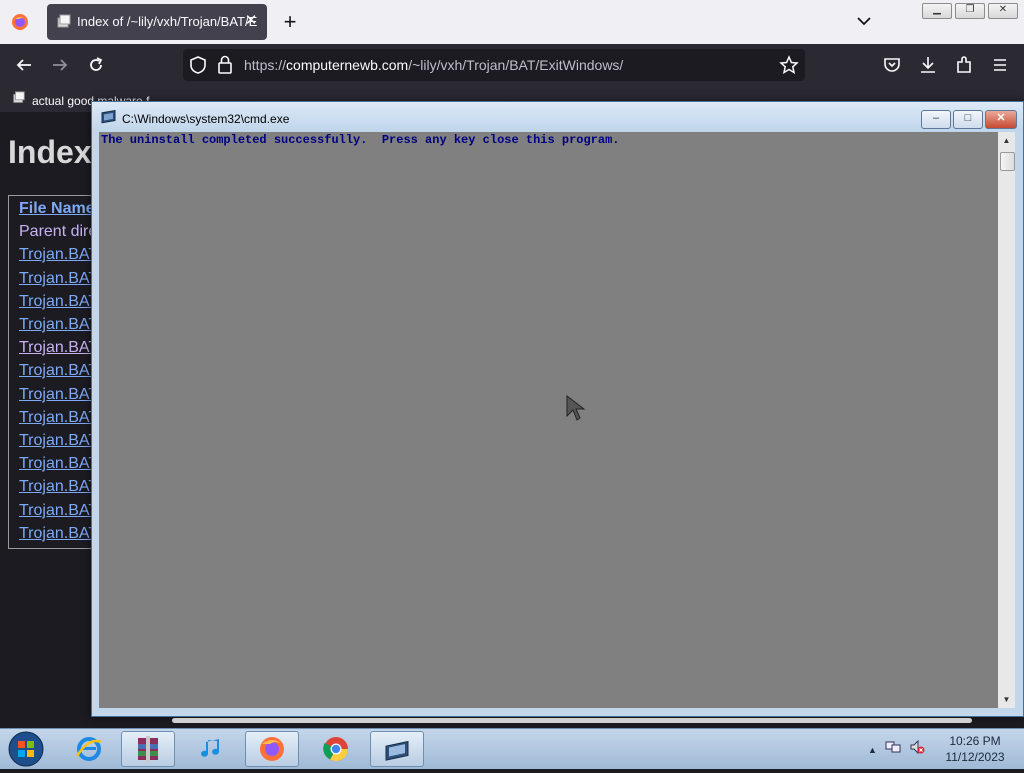 The image size is (1024, 773). I want to click on cmd-icon, so click(109, 117).